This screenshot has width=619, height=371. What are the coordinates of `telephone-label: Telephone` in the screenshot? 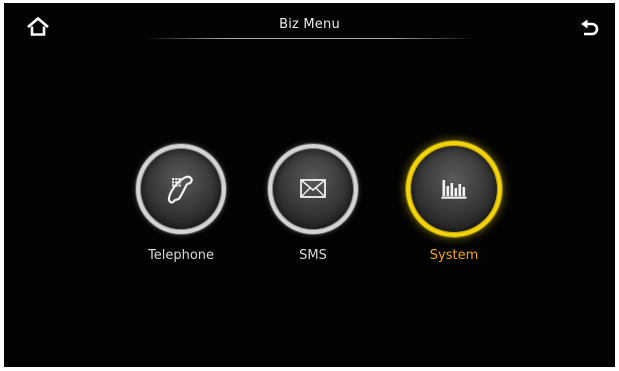 It's located at (181, 255).